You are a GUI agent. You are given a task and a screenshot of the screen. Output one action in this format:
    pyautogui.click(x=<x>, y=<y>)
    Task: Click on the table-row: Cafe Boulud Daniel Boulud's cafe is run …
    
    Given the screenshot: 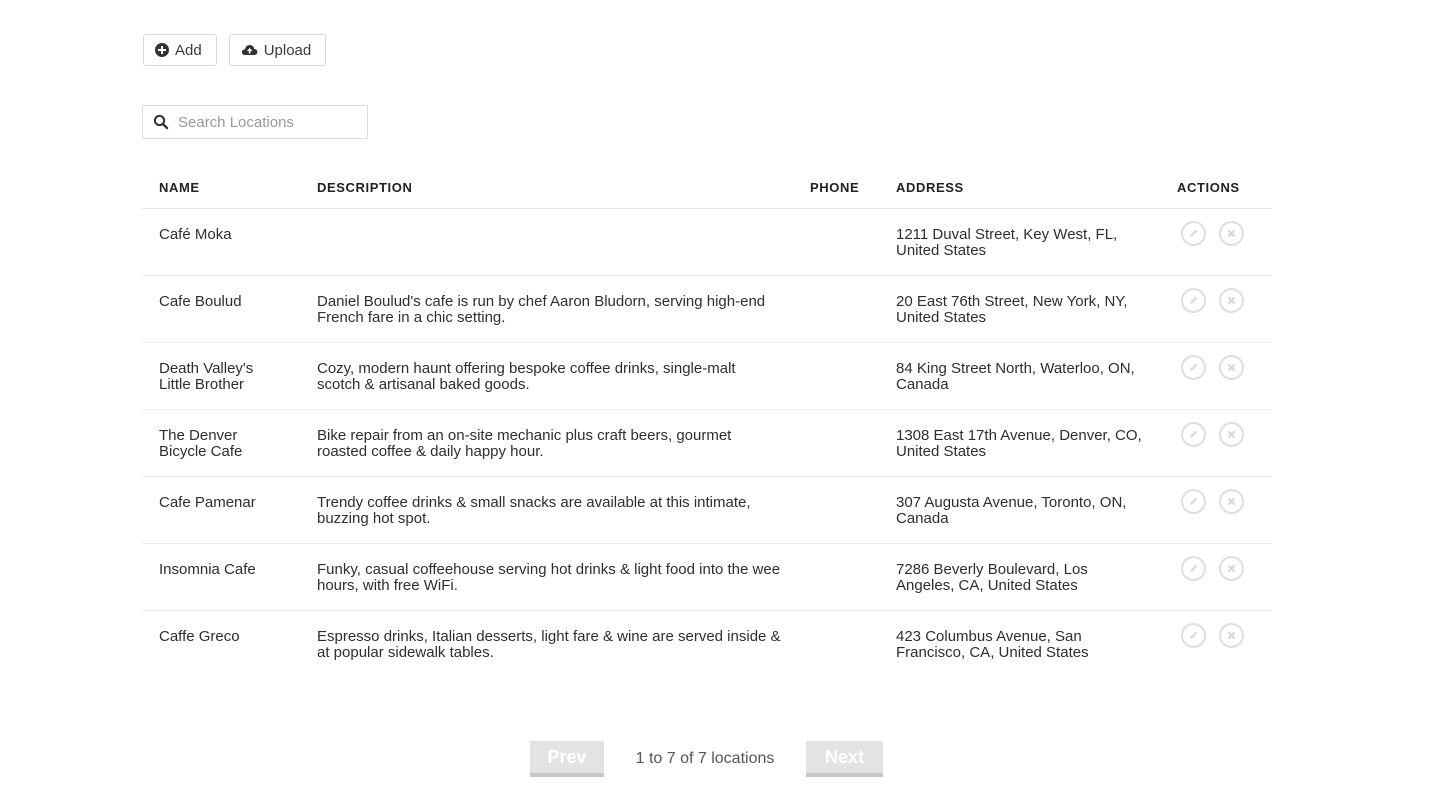 What is the action you would take?
    pyautogui.click(x=707, y=309)
    